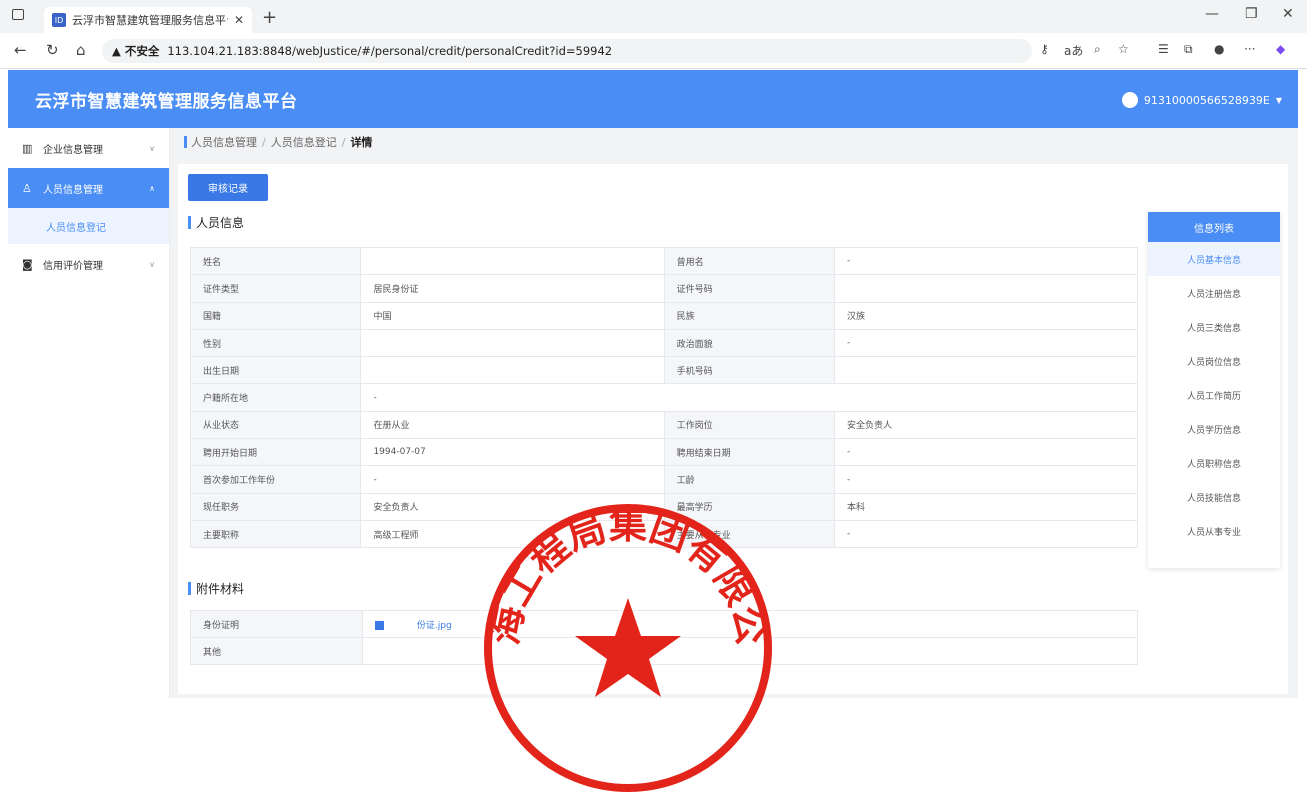 This screenshot has height=798, width=1307. What do you see at coordinates (275, 315) in the screenshot?
I see `table-cell-label: 国籍` at bounding box center [275, 315].